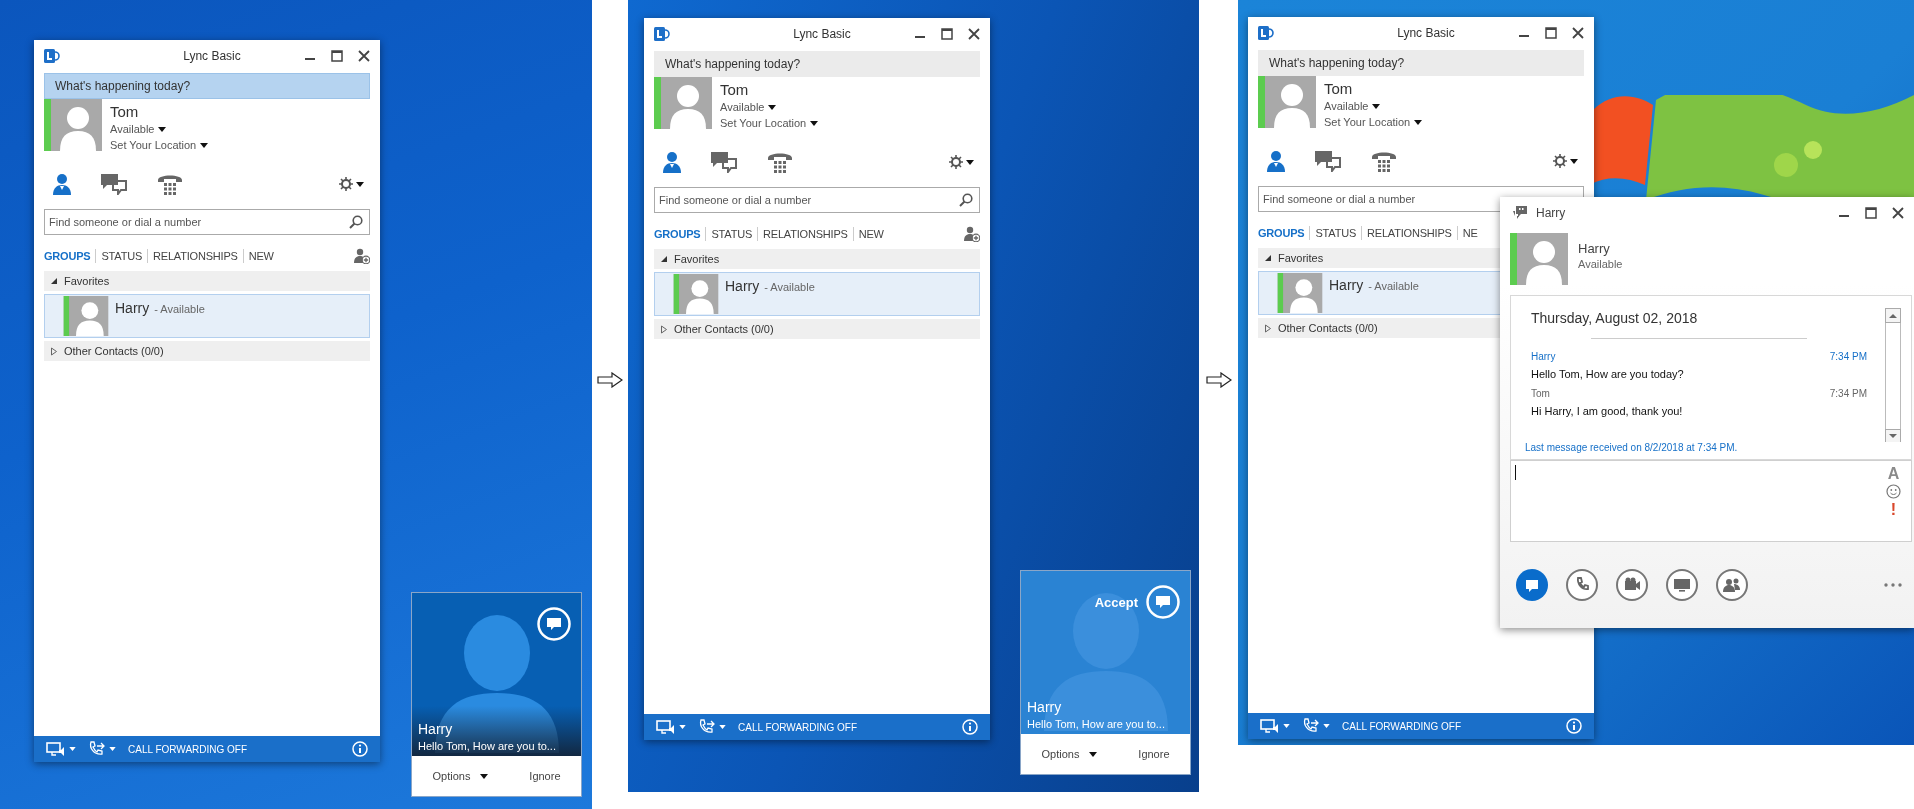 The width and height of the screenshot is (1914, 809). I want to click on message-text: Hi Harry, I am good, thank you!, so click(1607, 411).